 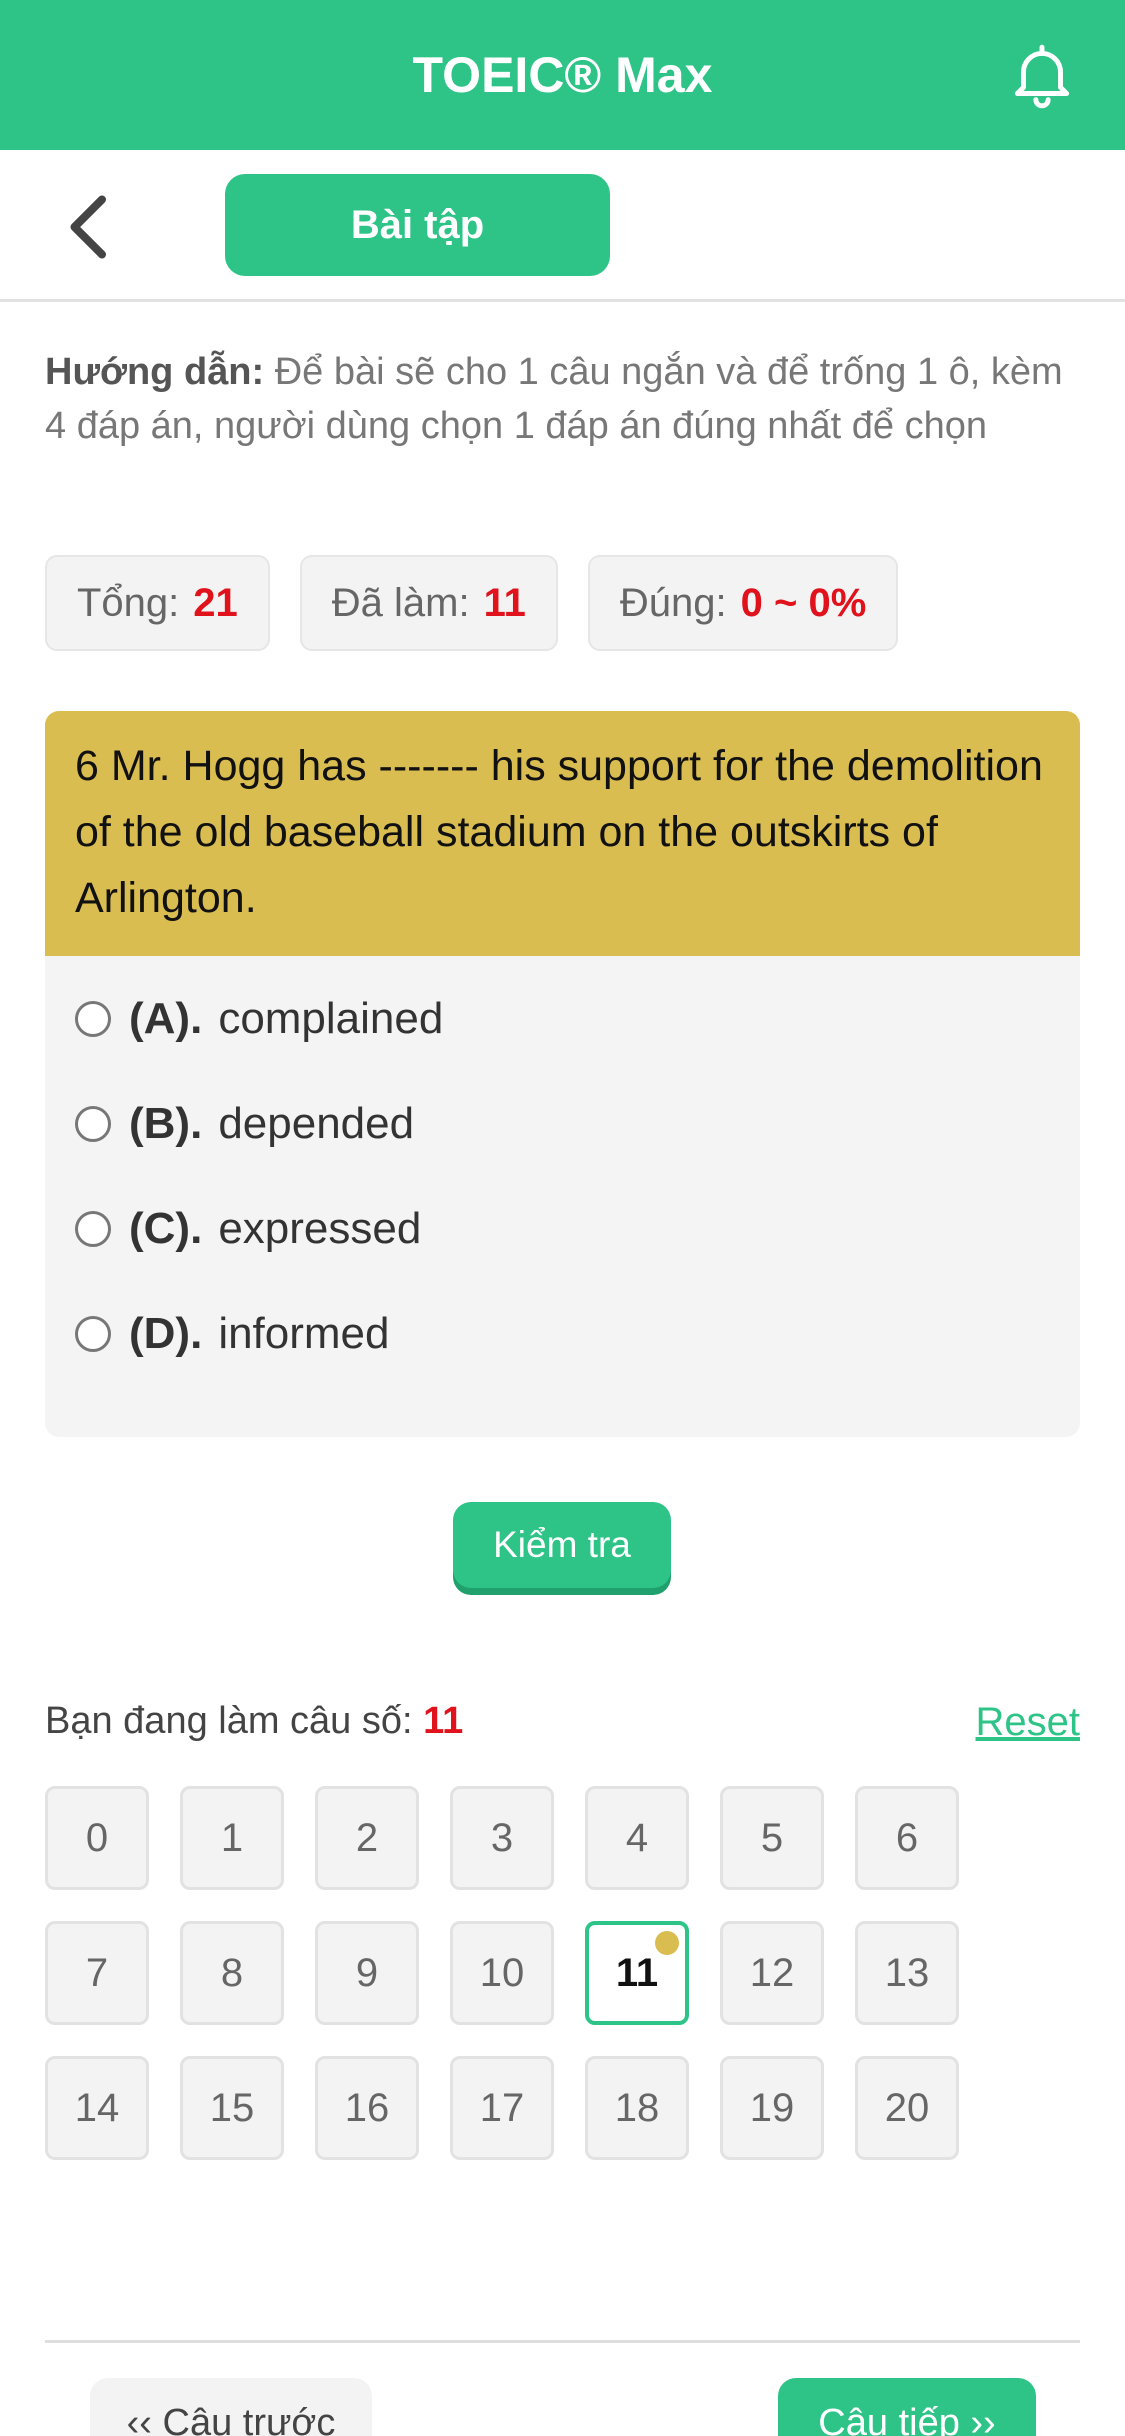 I want to click on question-number-17: 17, so click(x=502, y=2108).